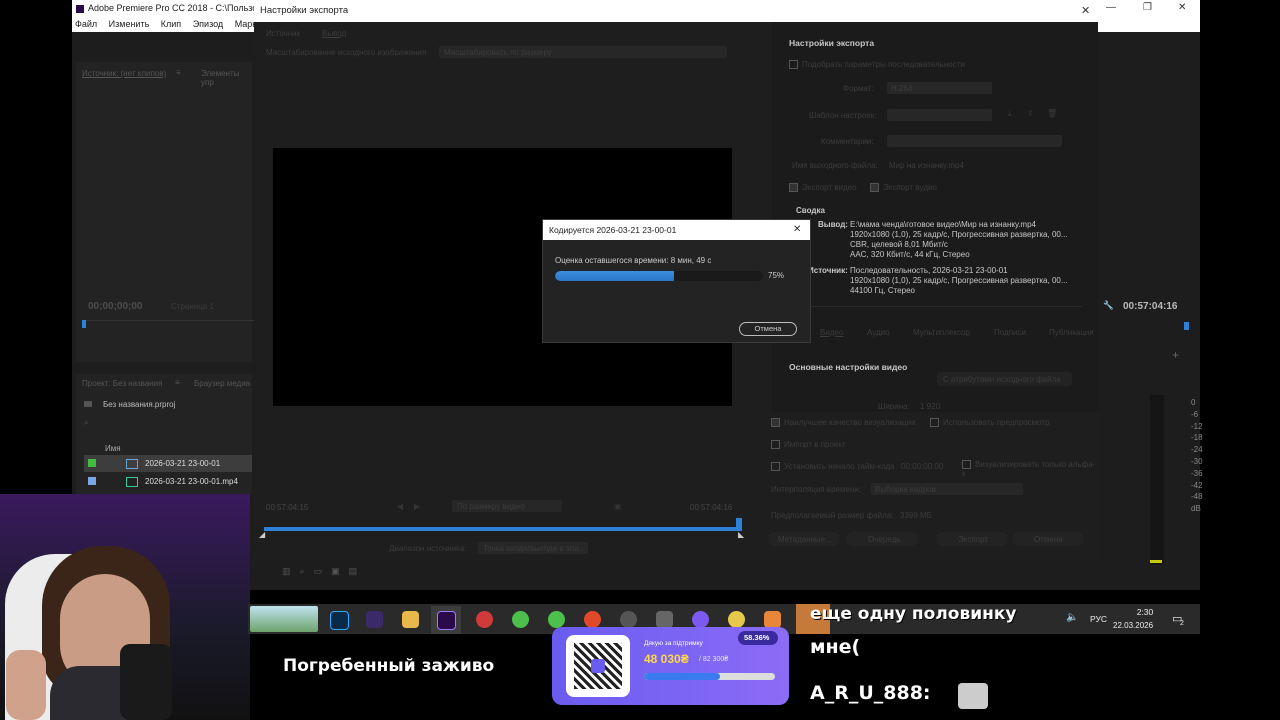  Describe the element at coordinates (1145, 612) in the screenshot. I see `clock-time: 2:30` at that location.